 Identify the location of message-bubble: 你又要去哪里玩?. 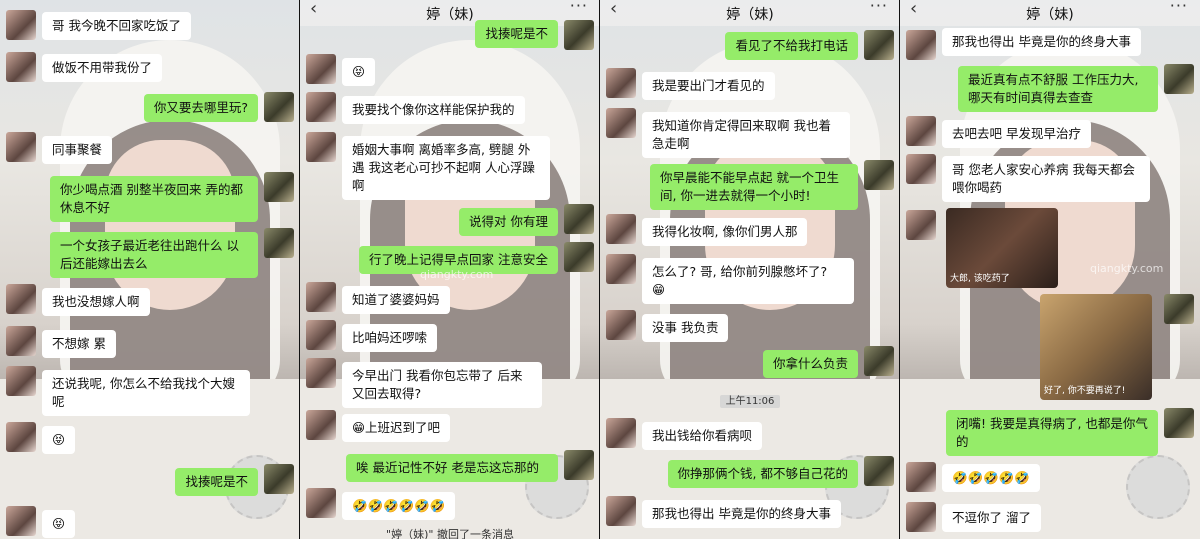
(200, 108).